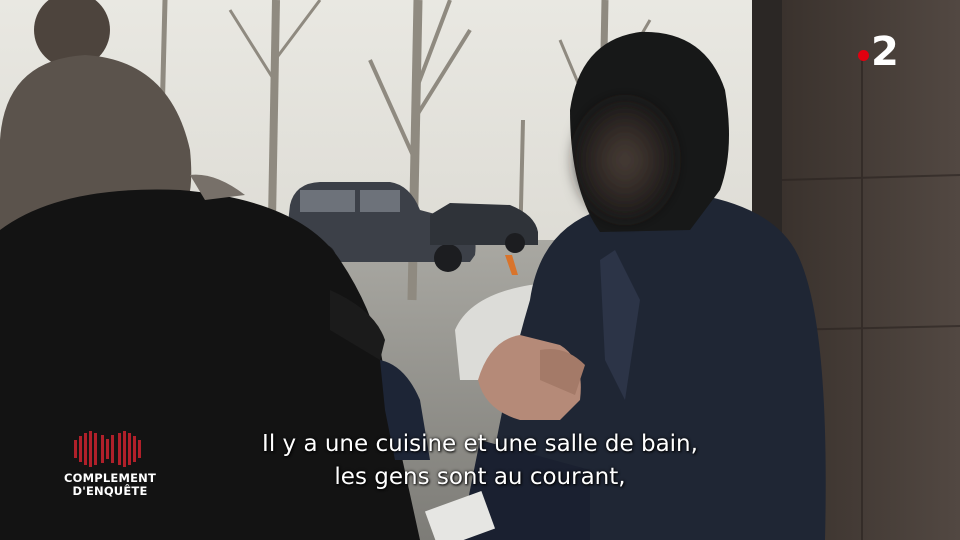  I want to click on subtitle-line2: les gens sont au courant,, so click(480, 477).